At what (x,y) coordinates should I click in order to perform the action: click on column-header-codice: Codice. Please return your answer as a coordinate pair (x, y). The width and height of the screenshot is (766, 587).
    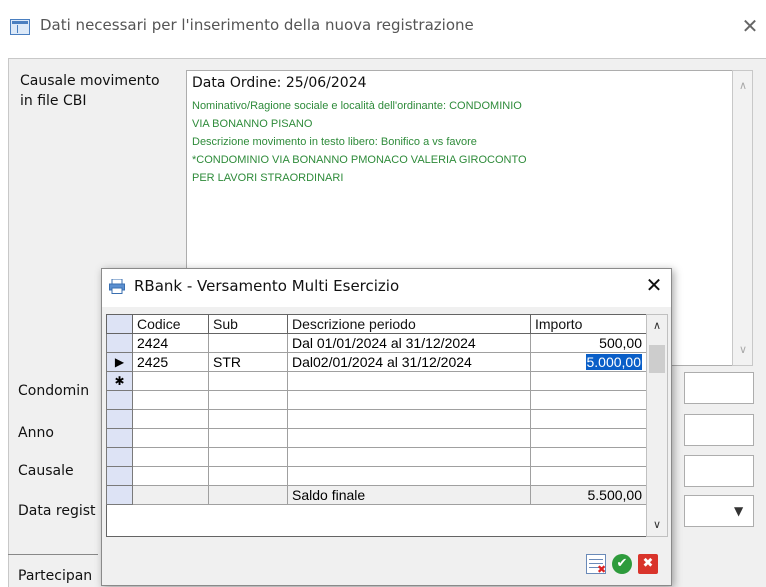
    Looking at the image, I should click on (170, 324).